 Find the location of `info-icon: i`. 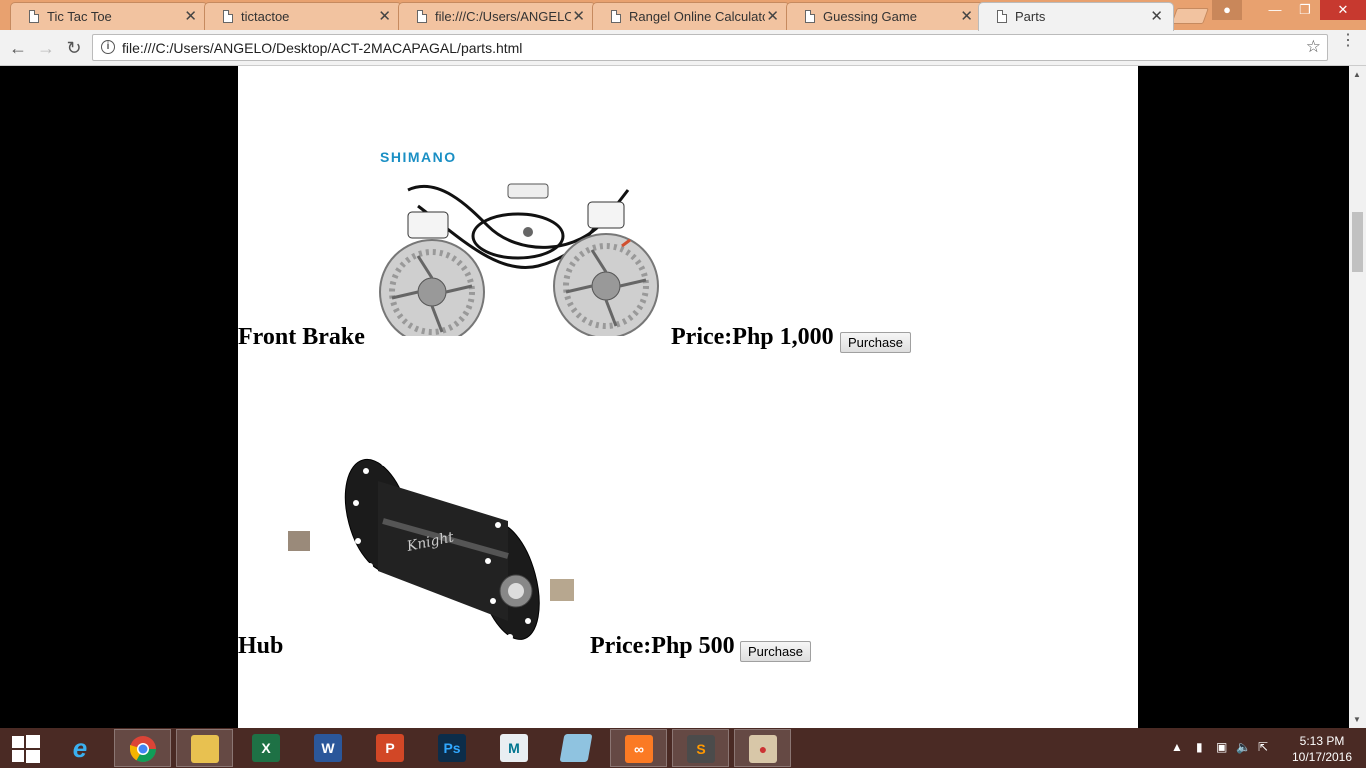

info-icon: i is located at coordinates (108, 47).